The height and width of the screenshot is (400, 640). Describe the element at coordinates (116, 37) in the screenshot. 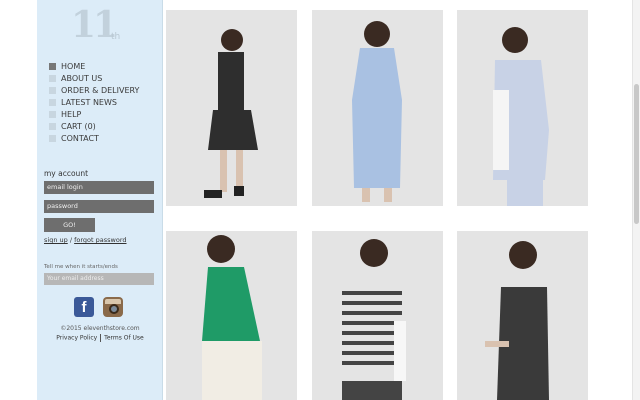

I see `logo-suffix: th` at that location.